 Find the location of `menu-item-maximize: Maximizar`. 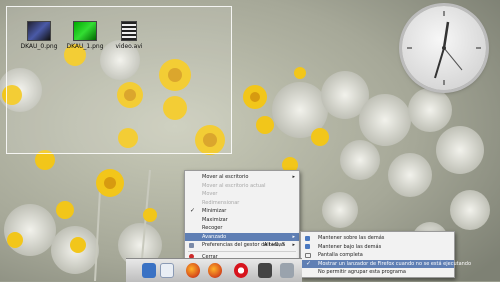

menu-item-maximize: Maximizar is located at coordinates (242, 220).